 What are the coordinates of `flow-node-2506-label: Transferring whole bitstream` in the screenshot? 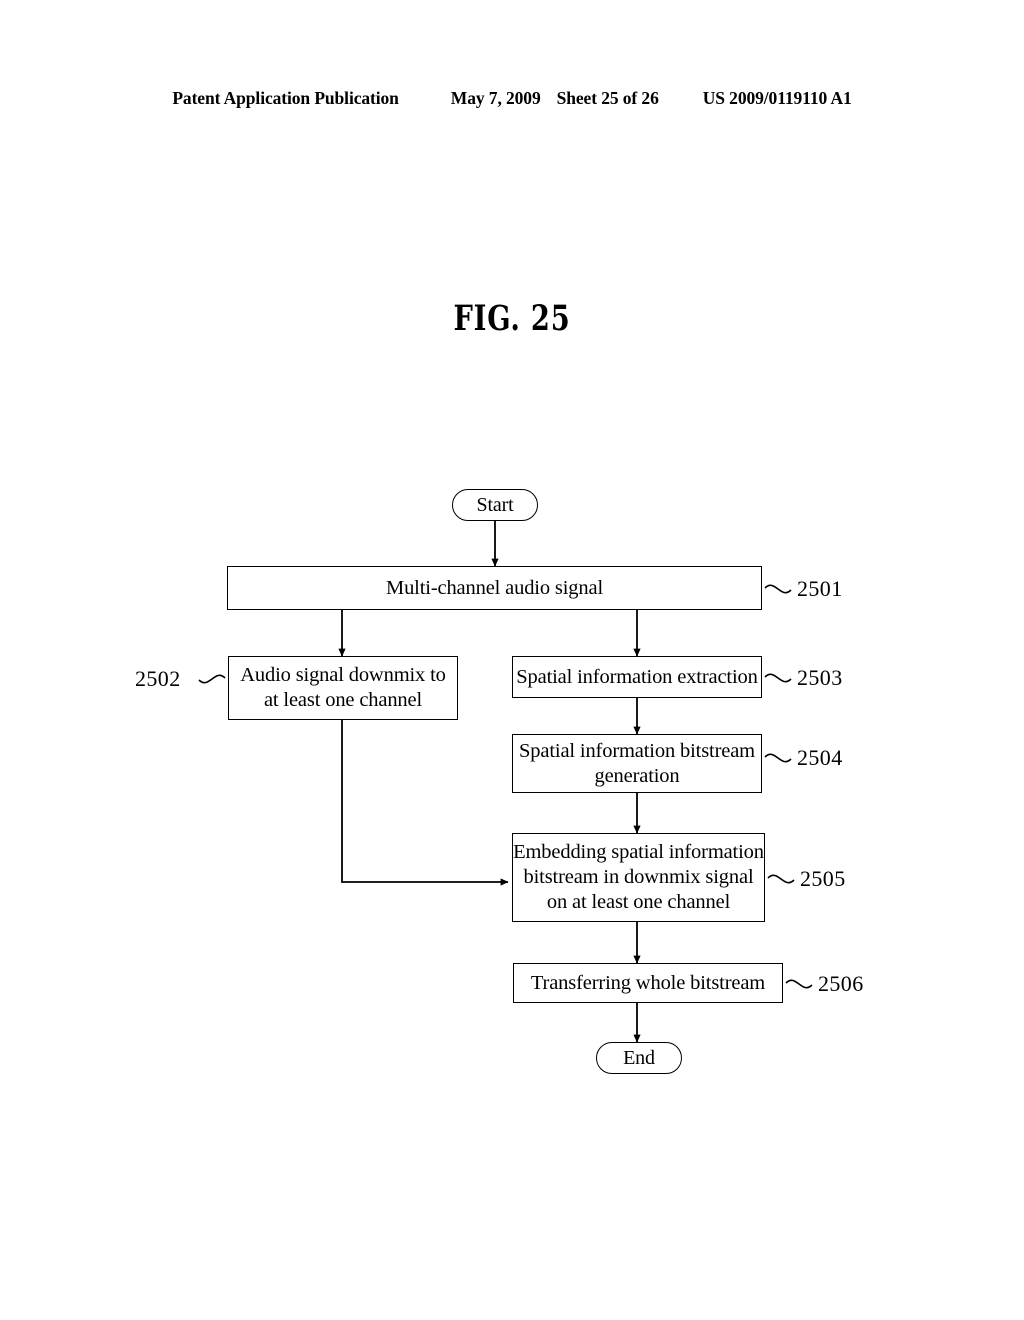 It's located at (648, 982).